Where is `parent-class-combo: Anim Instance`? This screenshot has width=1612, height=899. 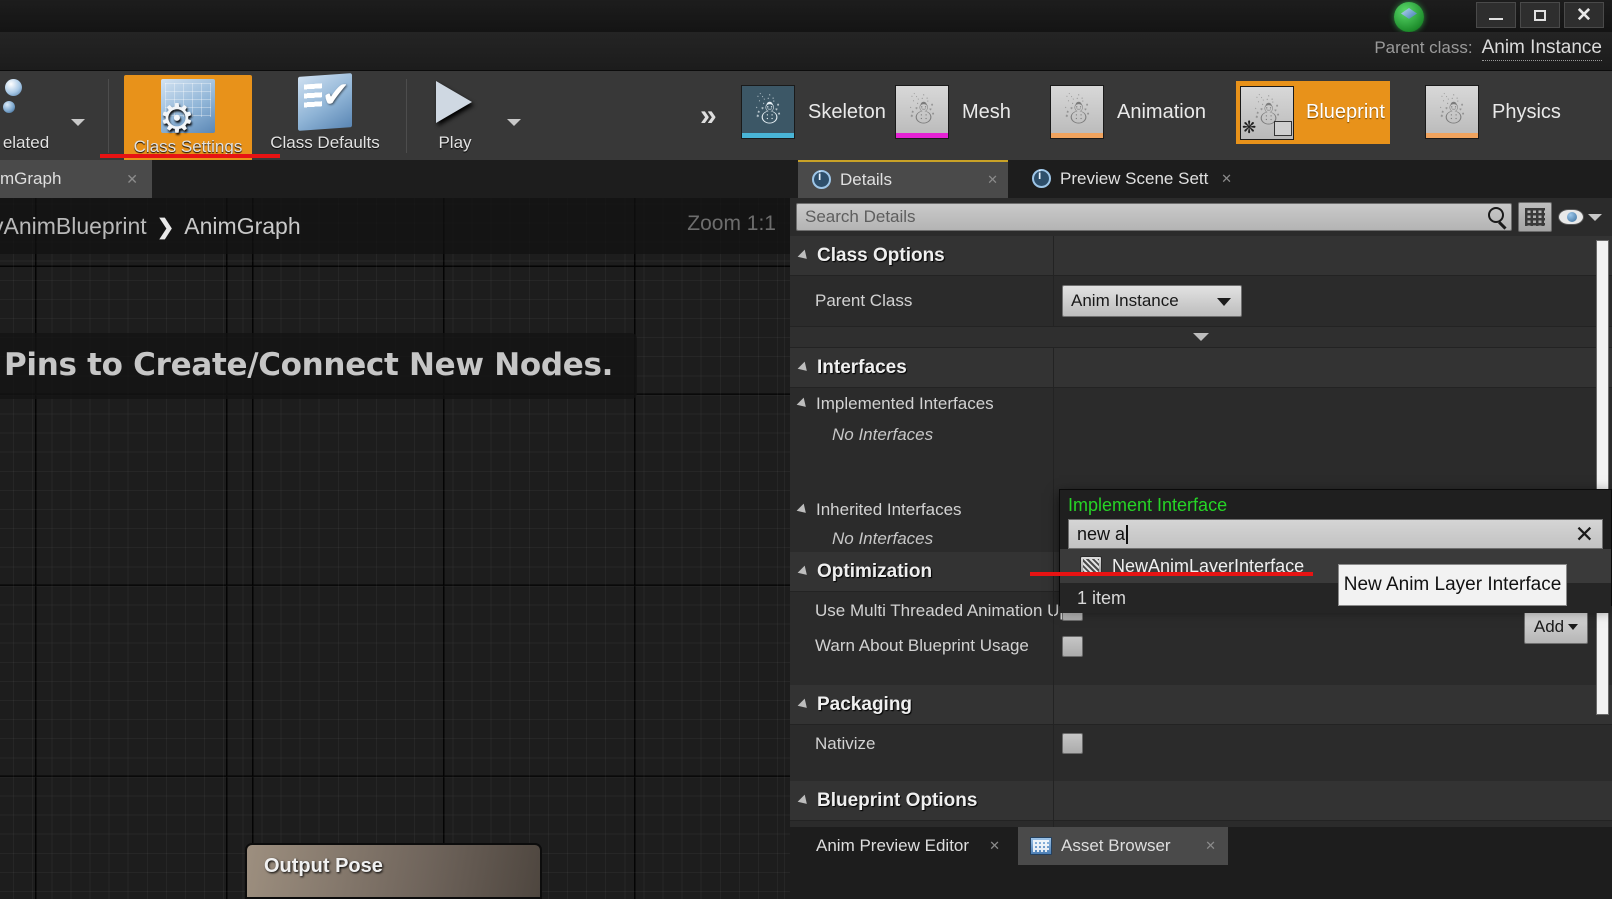
parent-class-combo: Anim Instance is located at coordinates (1152, 301).